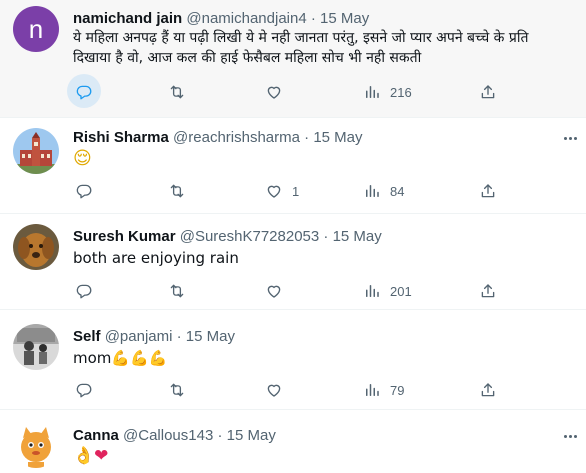 The height and width of the screenshot is (473, 586). Describe the element at coordinates (92, 358) in the screenshot. I see `tweet-text-word: mom` at that location.